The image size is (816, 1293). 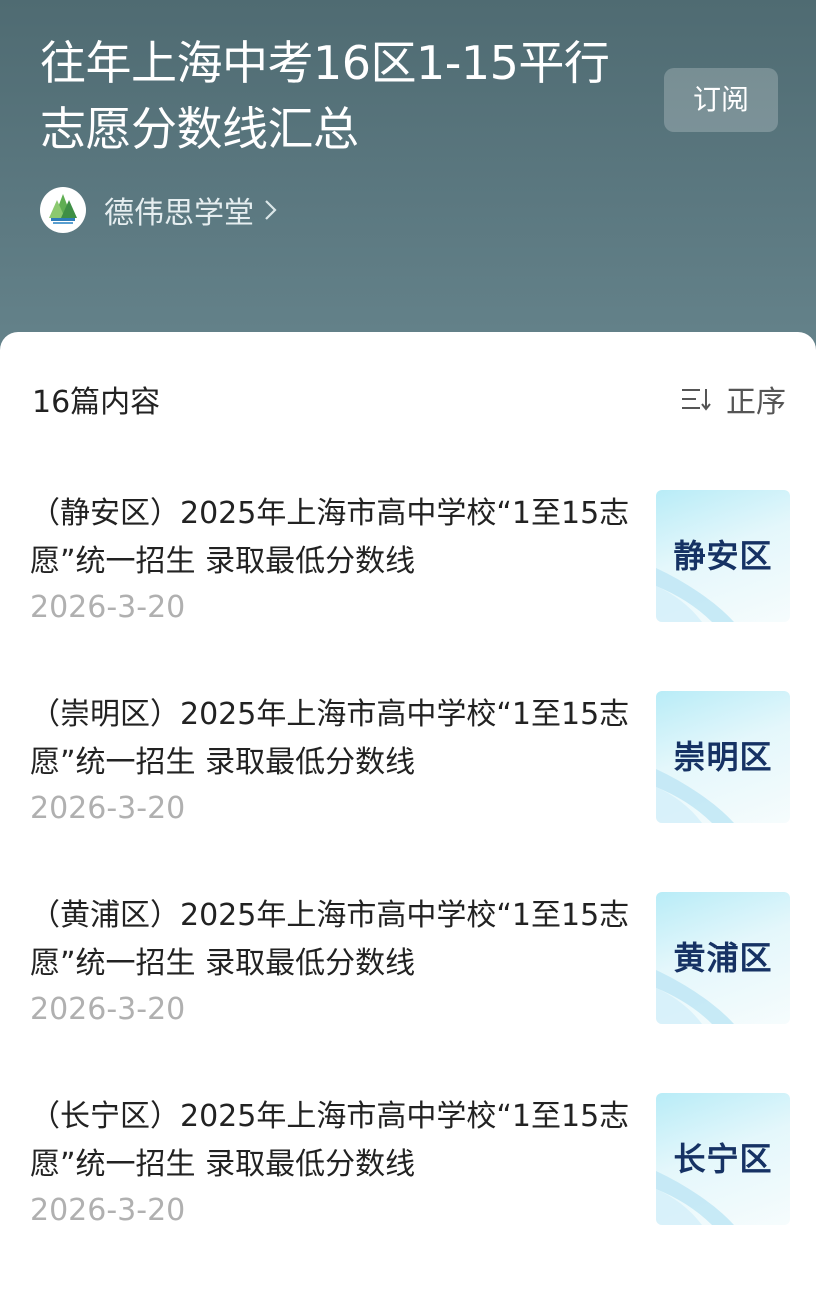 I want to click on article-title: （长宁区）2025年上海市高中学校“1至15志愿”统一招生 录取最低分数线, so click(x=330, y=1140).